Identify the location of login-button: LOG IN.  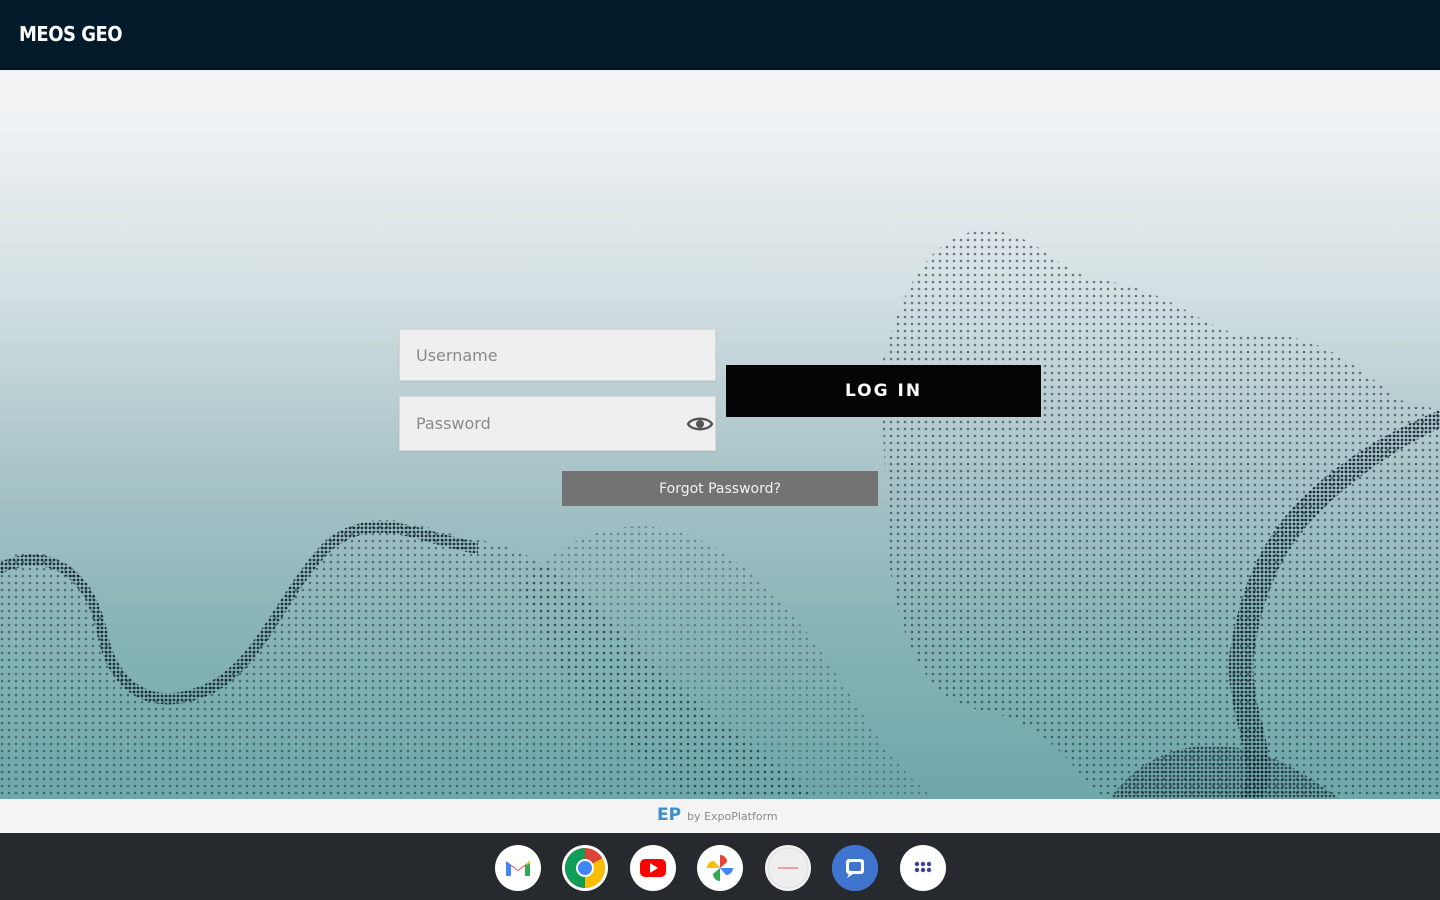
(883, 391).